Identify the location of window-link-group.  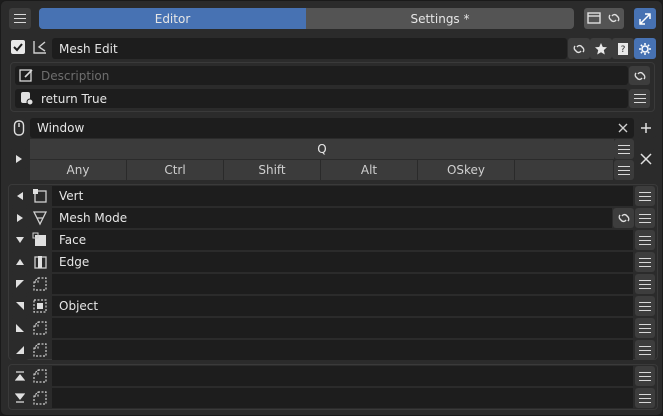
(604, 18).